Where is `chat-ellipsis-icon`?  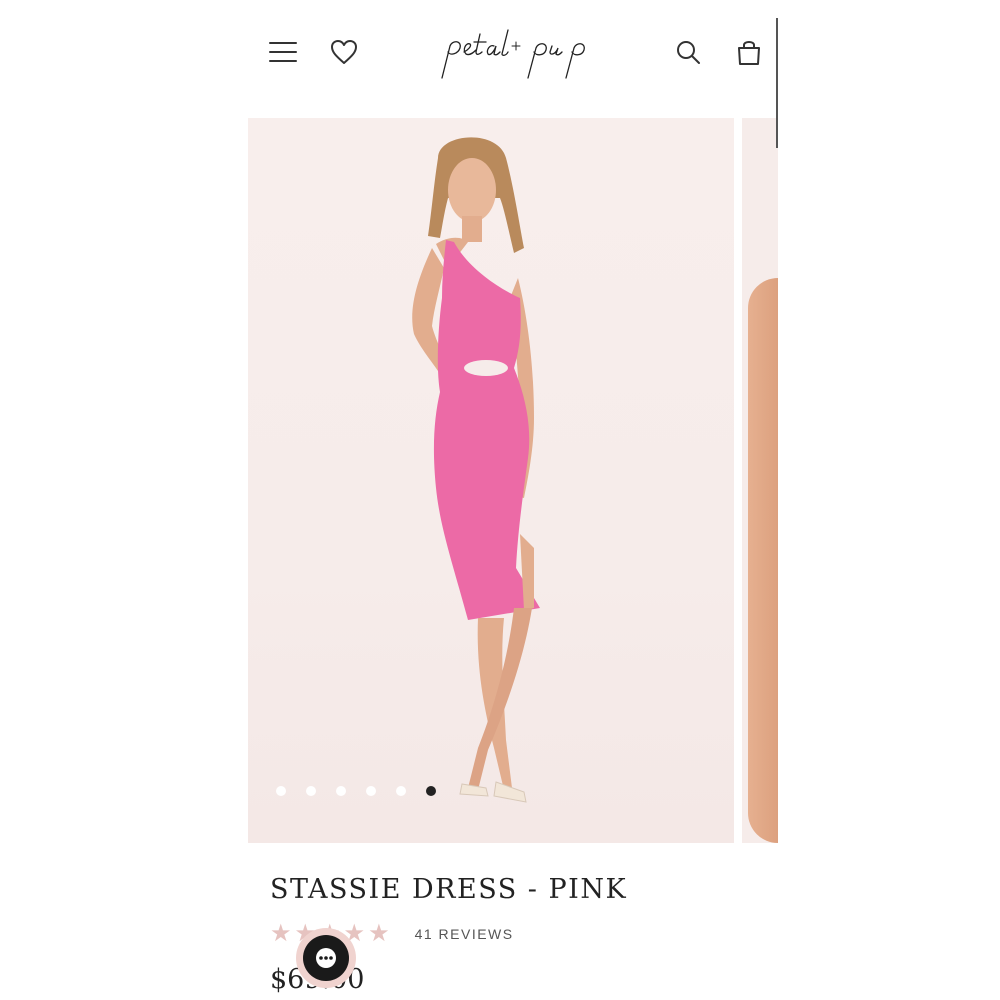
chat-ellipsis-icon is located at coordinates (326, 958).